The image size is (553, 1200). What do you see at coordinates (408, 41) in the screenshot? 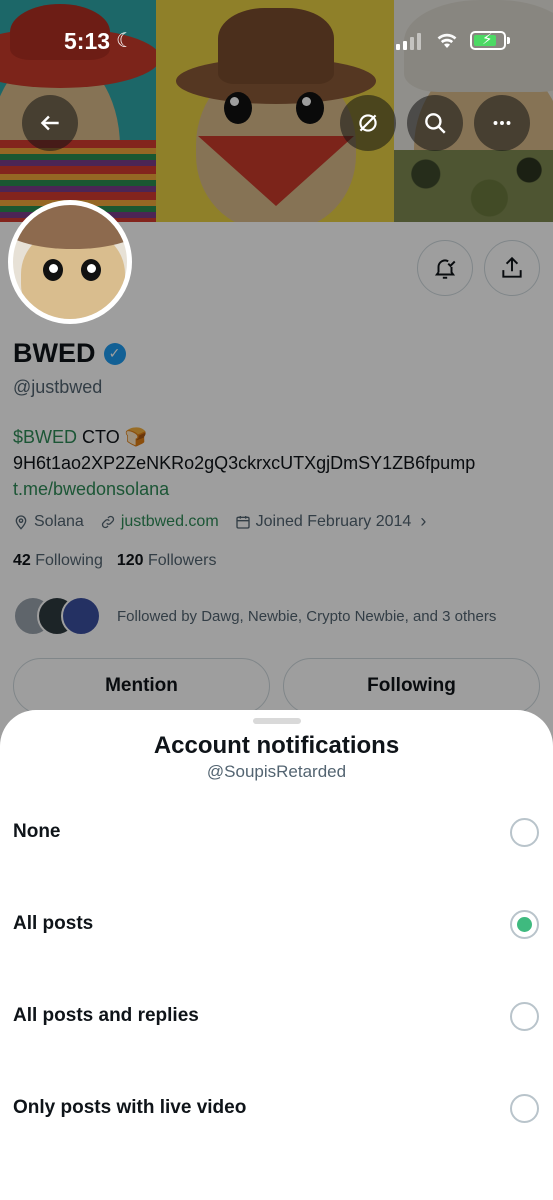
I see `signal-icon` at bounding box center [408, 41].